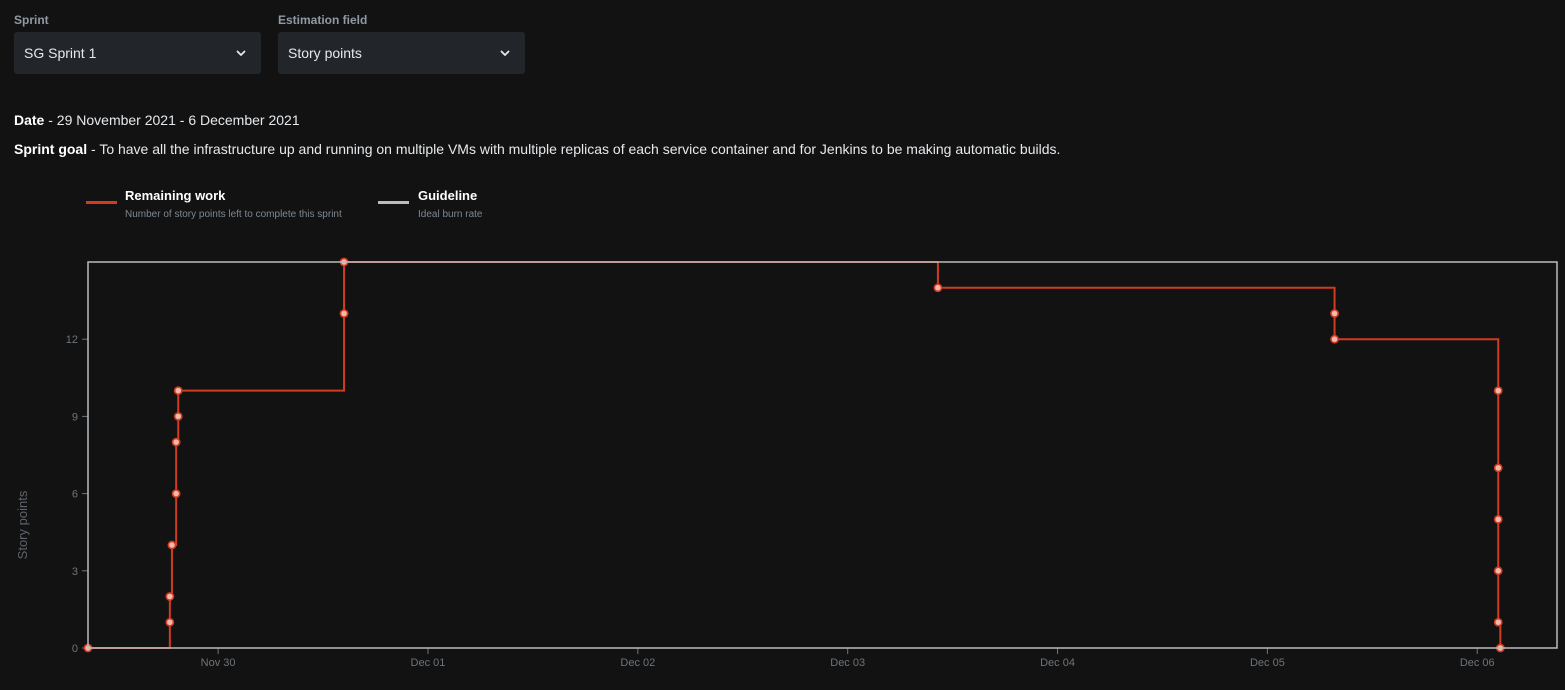 The height and width of the screenshot is (690, 1565). I want to click on x-tick-label: Dec 03, so click(847, 663).